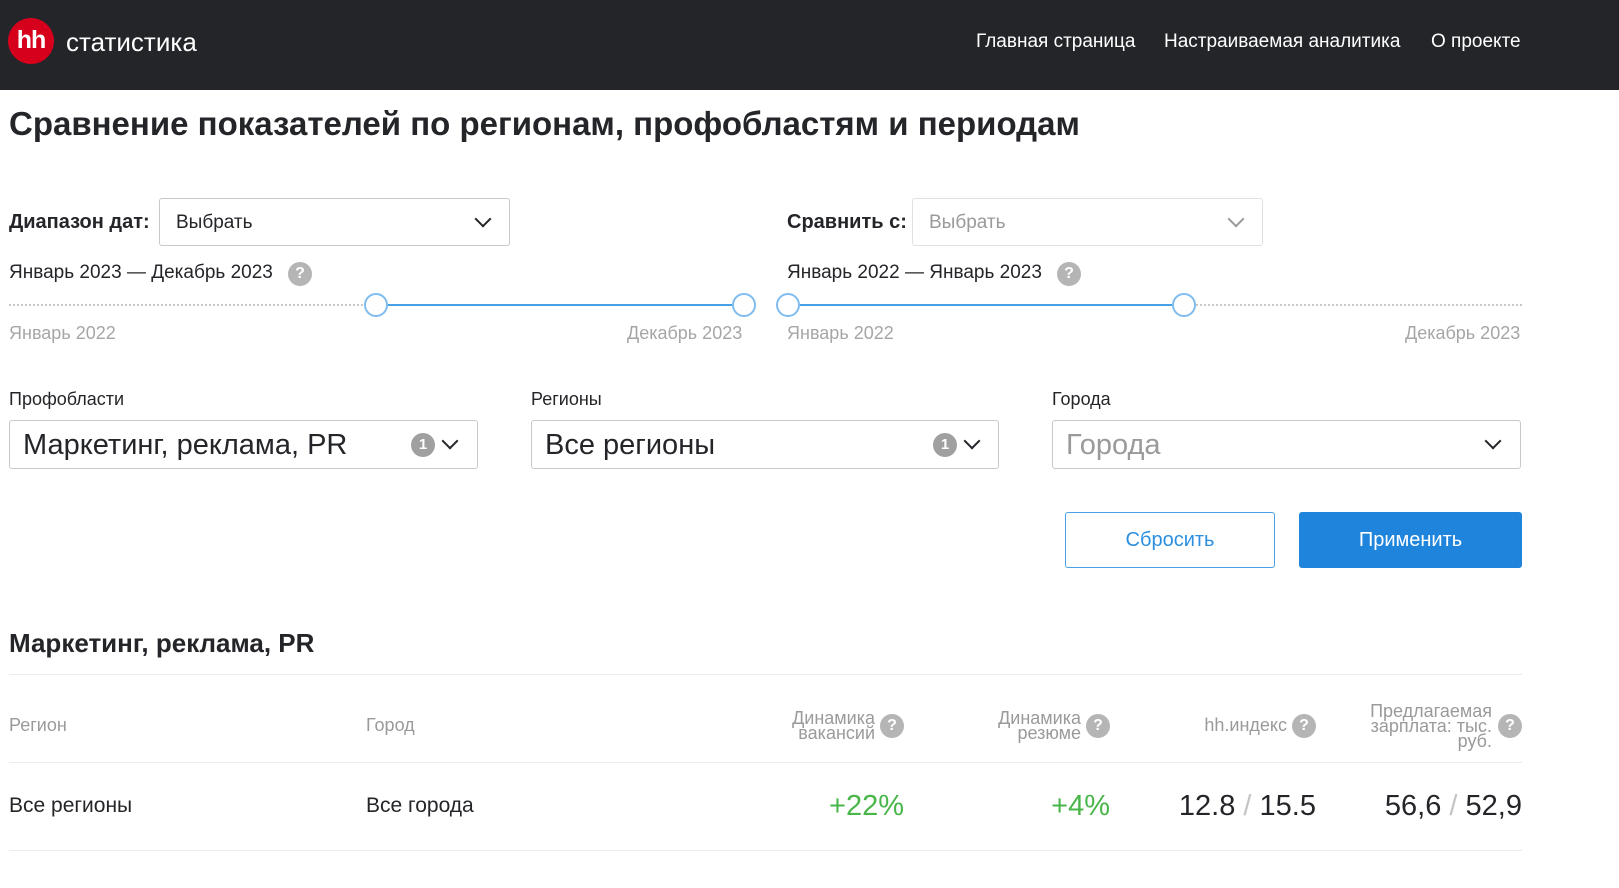  I want to click on cell-city: Все города, so click(420, 805).